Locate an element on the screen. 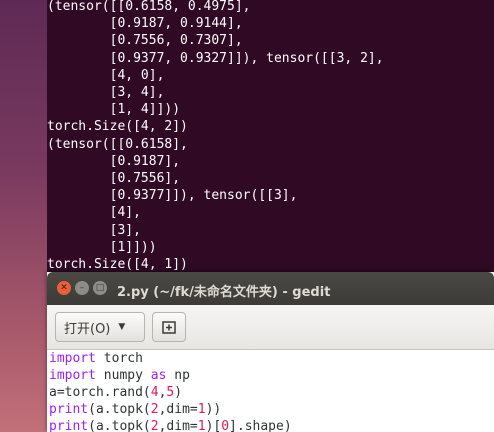 This screenshot has height=432, width=494. terminal-line: [1]])) is located at coordinates (102, 247).